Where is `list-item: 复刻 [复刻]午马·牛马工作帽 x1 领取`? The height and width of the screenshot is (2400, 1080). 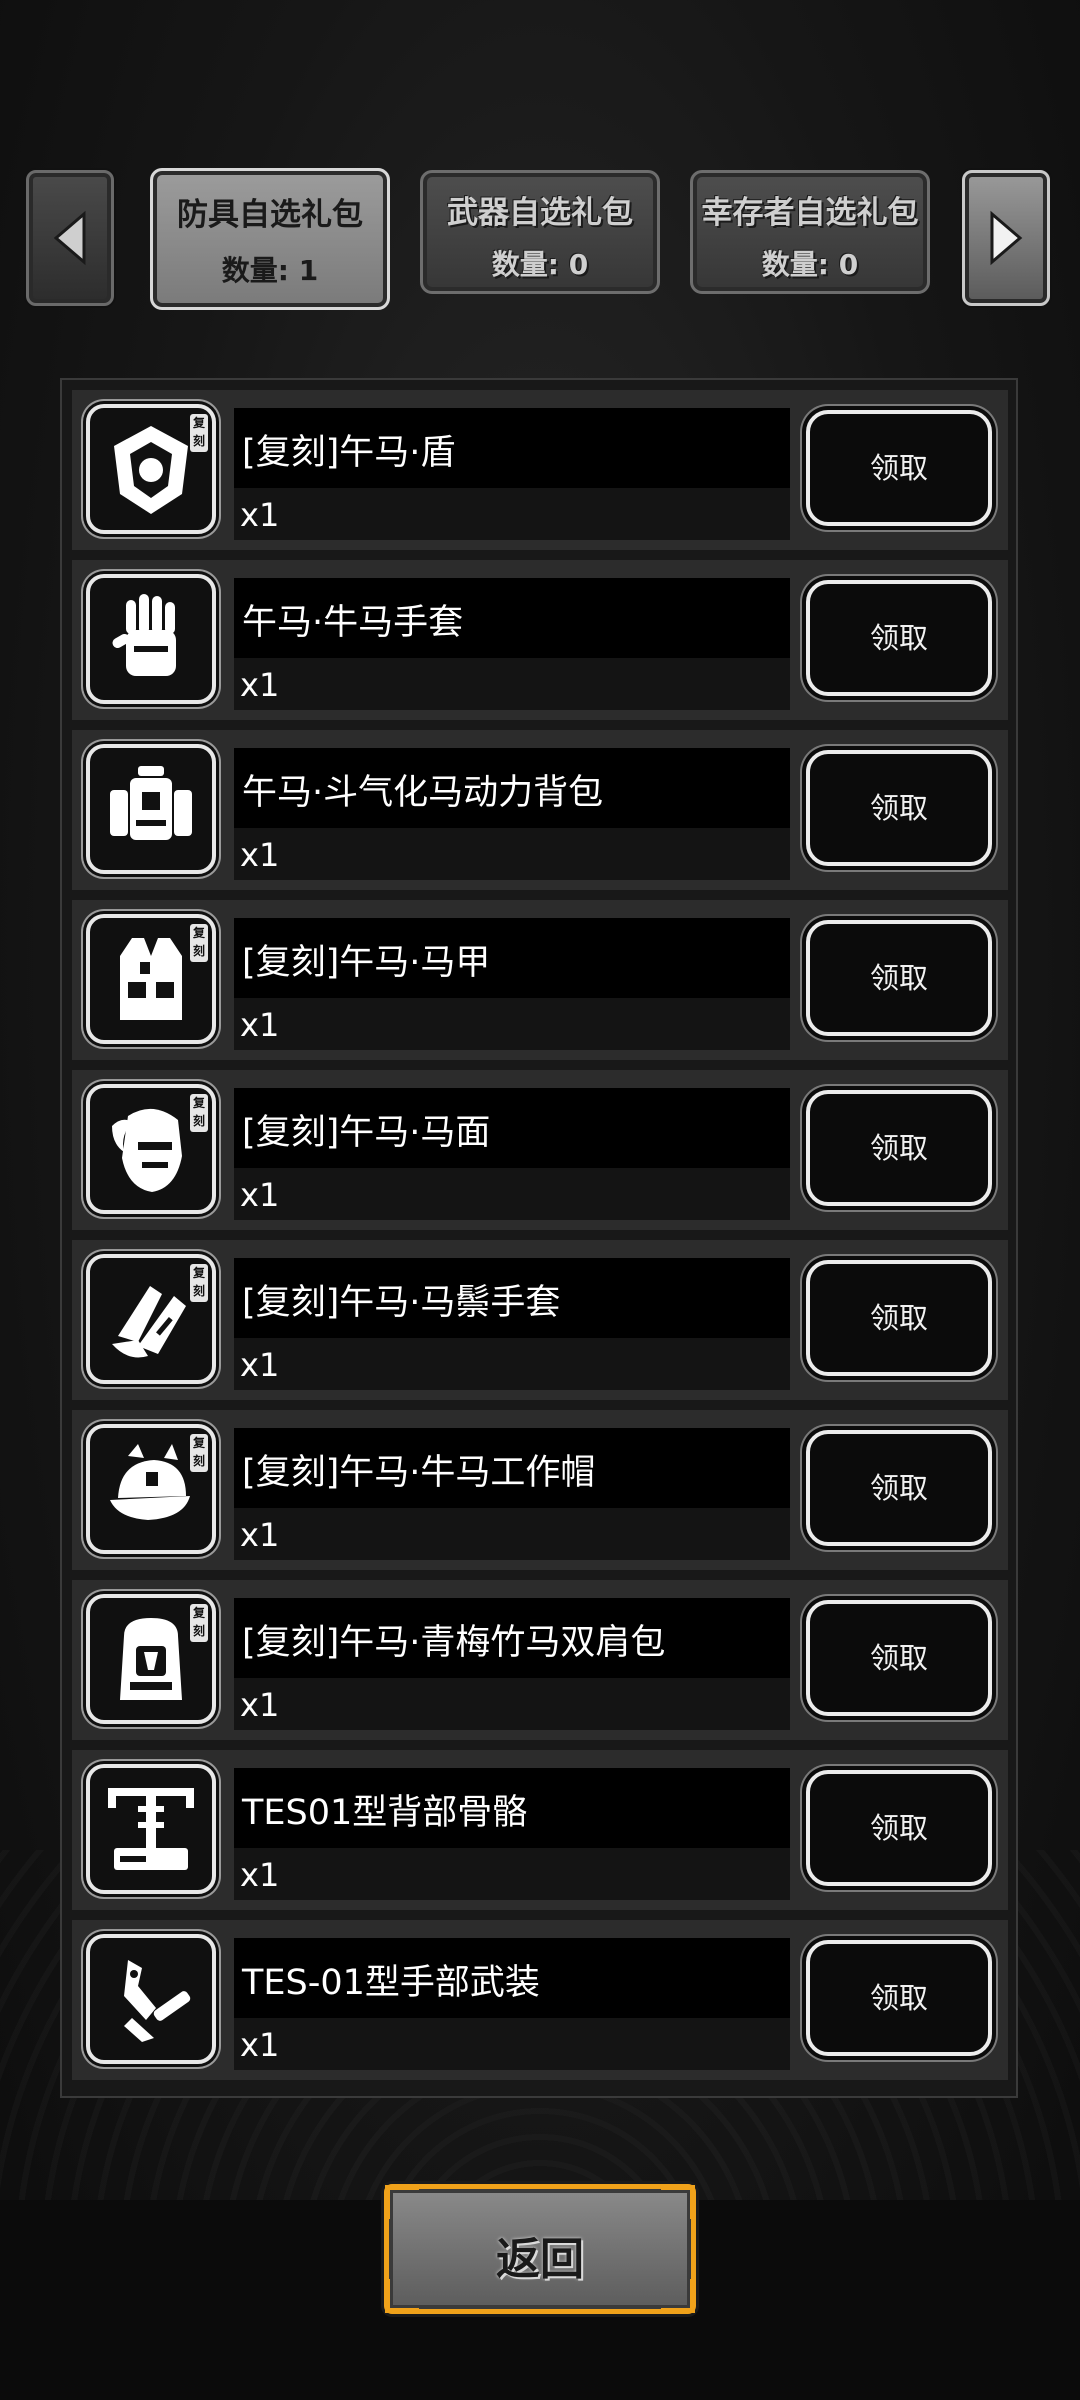
list-item: 复刻 [复刻]午马·牛马工作帽 x1 领取 is located at coordinates (540, 1490).